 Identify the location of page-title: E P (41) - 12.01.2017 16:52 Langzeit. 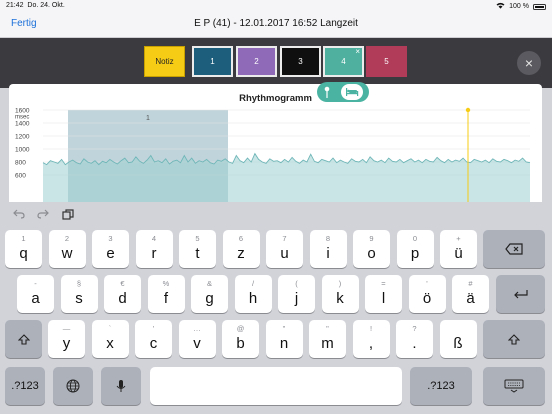
(276, 23).